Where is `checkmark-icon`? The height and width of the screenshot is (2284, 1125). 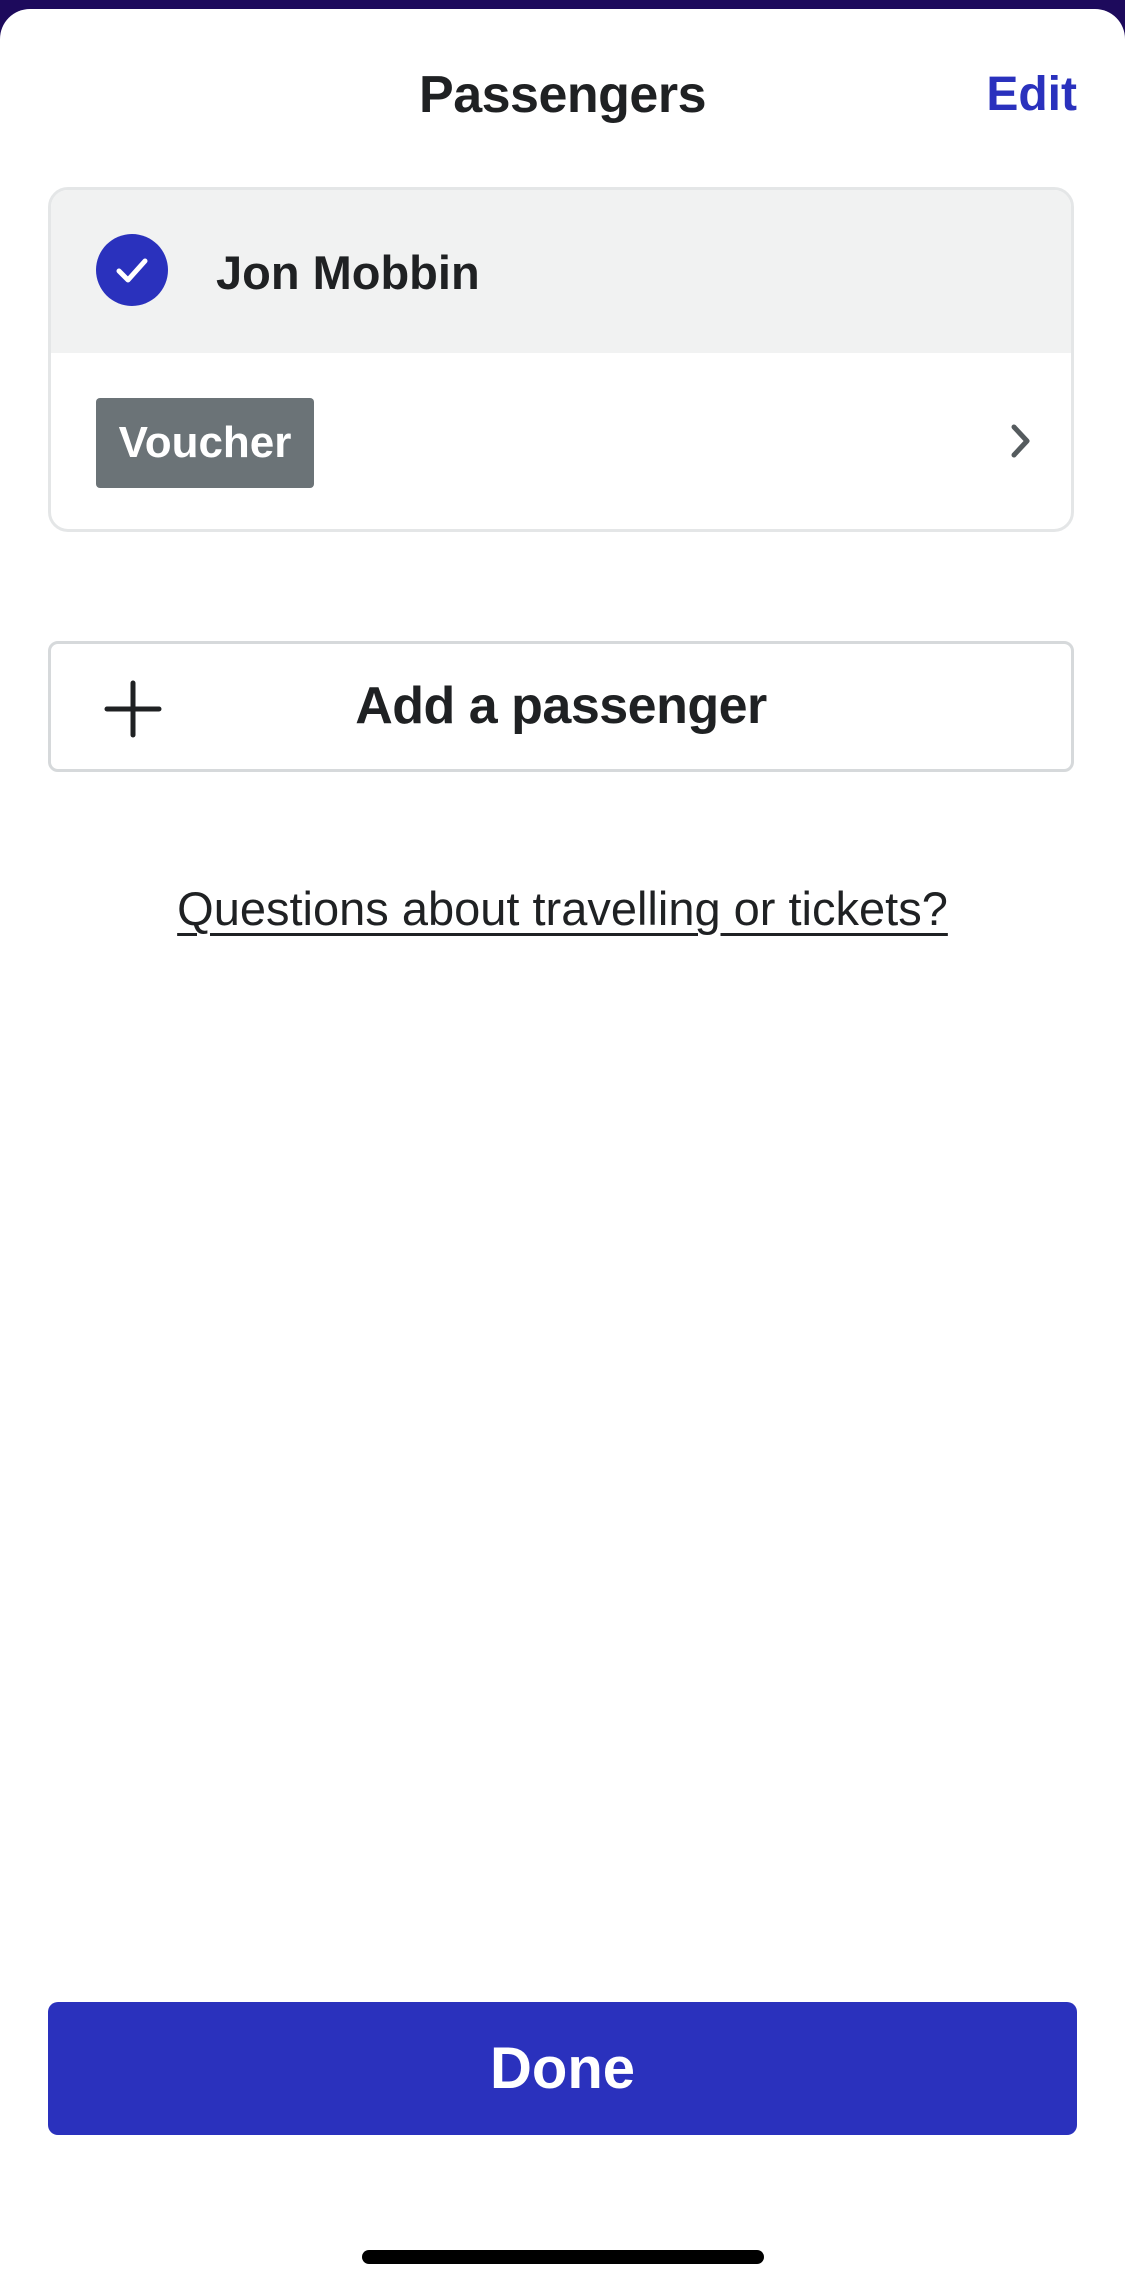 checkmark-icon is located at coordinates (132, 270).